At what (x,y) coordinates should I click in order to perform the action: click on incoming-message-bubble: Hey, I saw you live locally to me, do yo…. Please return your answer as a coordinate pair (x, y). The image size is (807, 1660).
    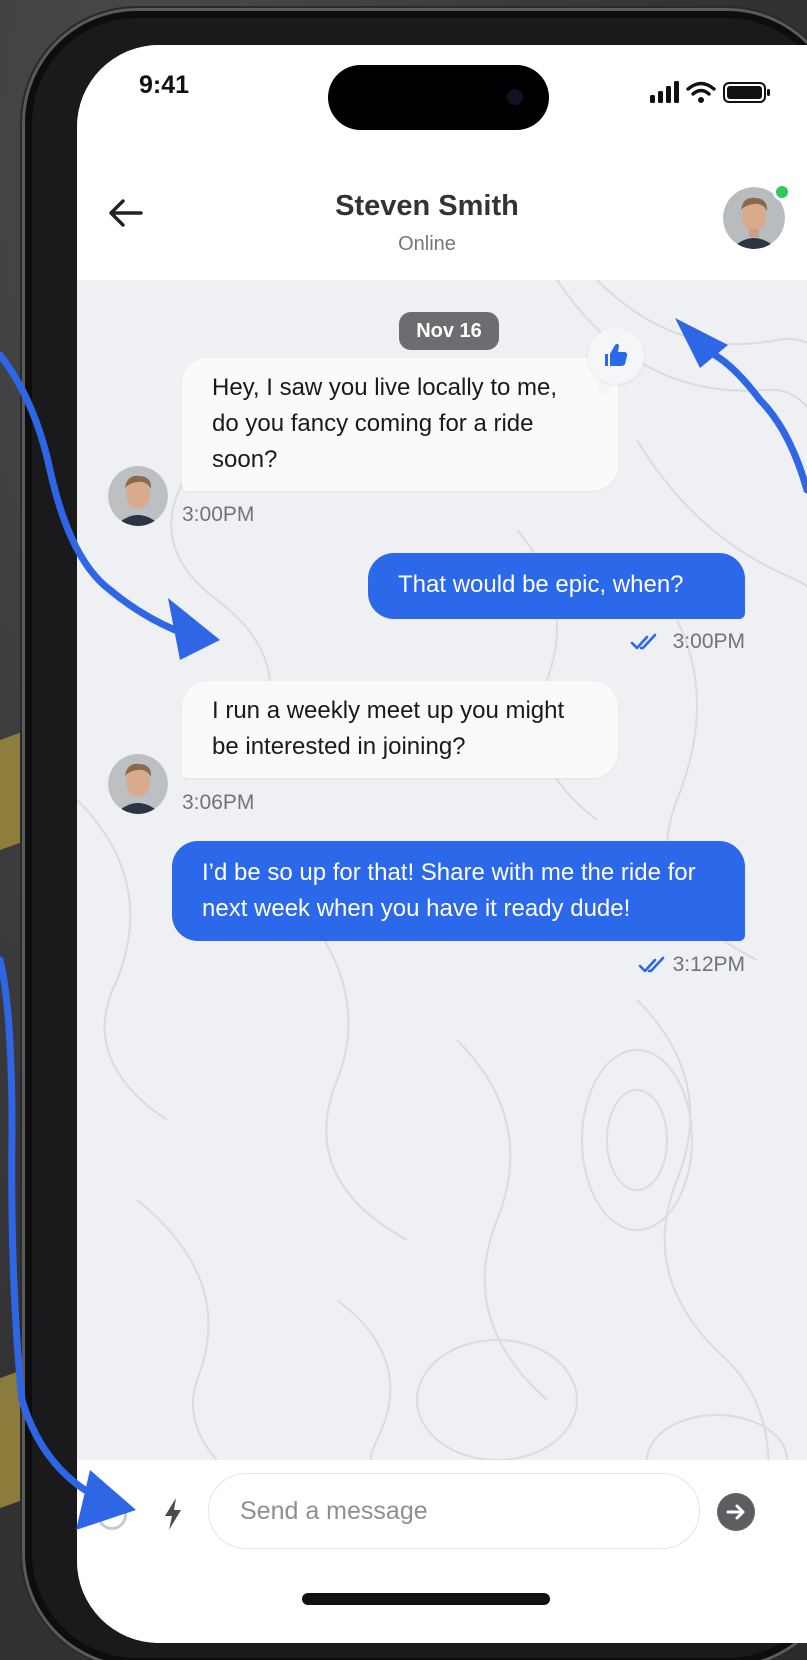
    Looking at the image, I should click on (400, 424).